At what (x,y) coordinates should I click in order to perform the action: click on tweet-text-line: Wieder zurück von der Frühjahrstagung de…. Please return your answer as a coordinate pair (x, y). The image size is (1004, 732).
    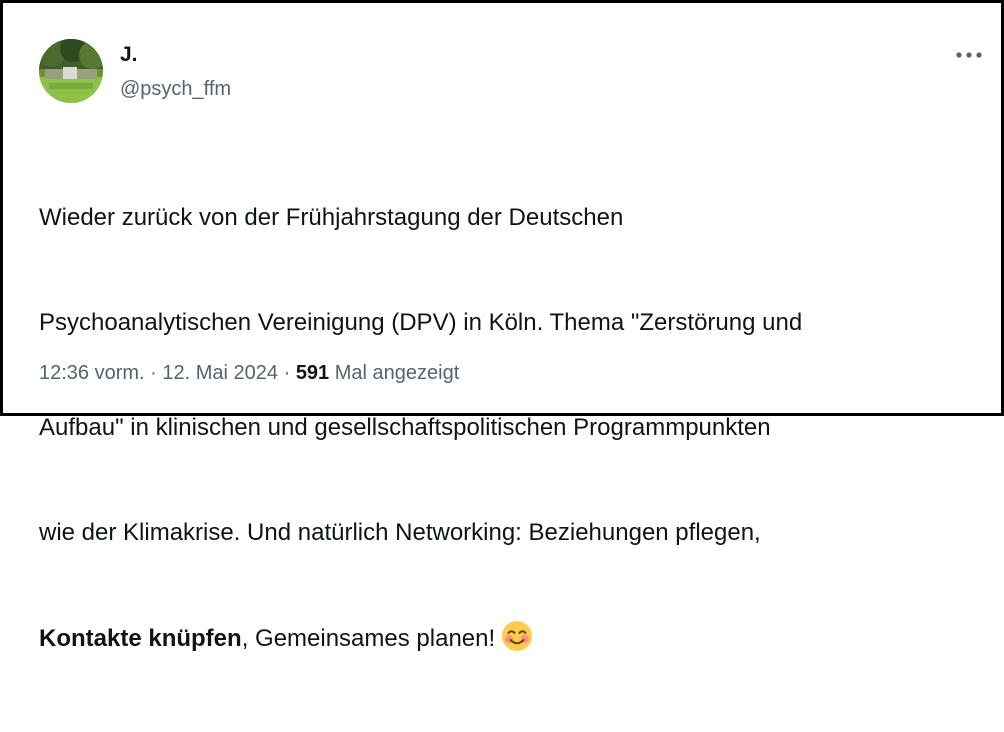
    Looking at the image, I should click on (331, 217).